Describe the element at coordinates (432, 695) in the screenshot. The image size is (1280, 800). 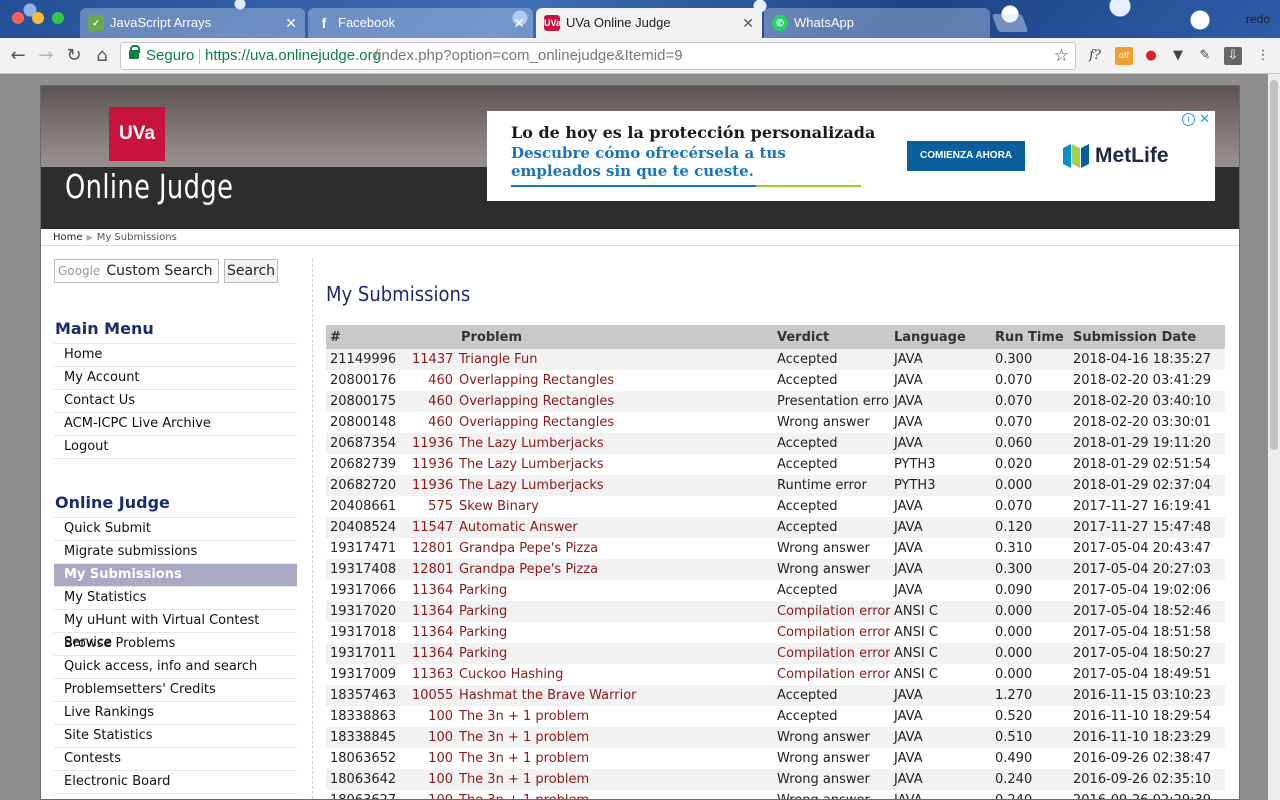
I see `cell-problem-id: 10055` at that location.